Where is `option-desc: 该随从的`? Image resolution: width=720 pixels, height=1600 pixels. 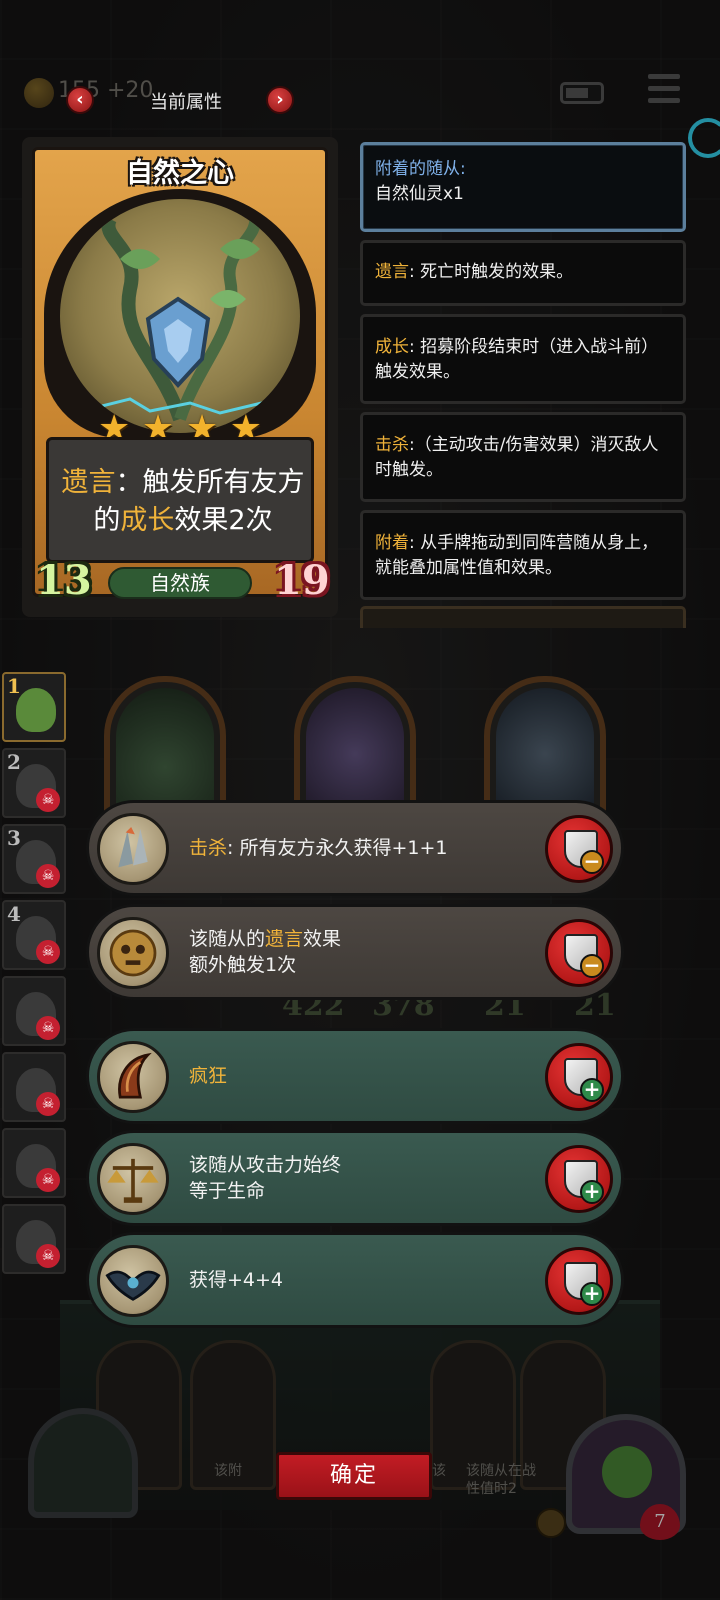 option-desc: 该随从的 is located at coordinates (227, 939).